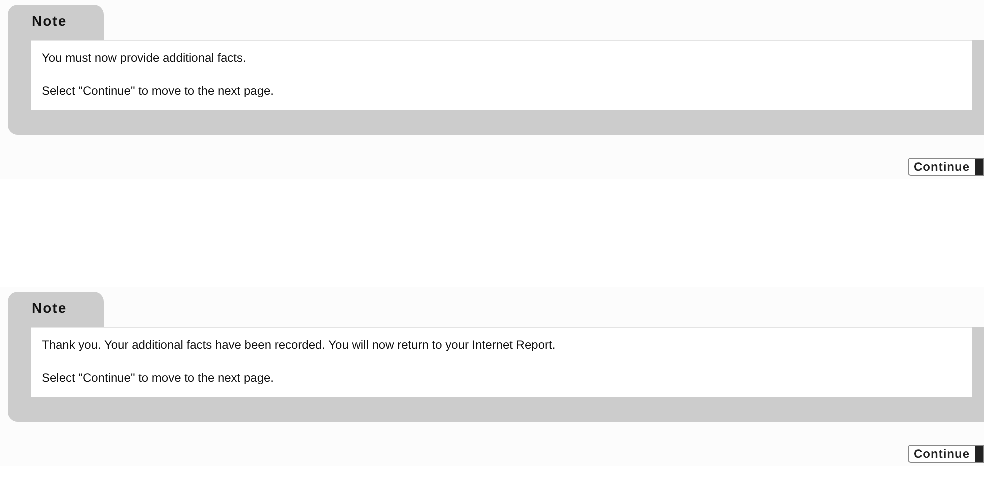  Describe the element at coordinates (299, 345) in the screenshot. I see `note-text: Thank you. Your additional facts have been recorded. You will now return to your Internet Report.` at that location.